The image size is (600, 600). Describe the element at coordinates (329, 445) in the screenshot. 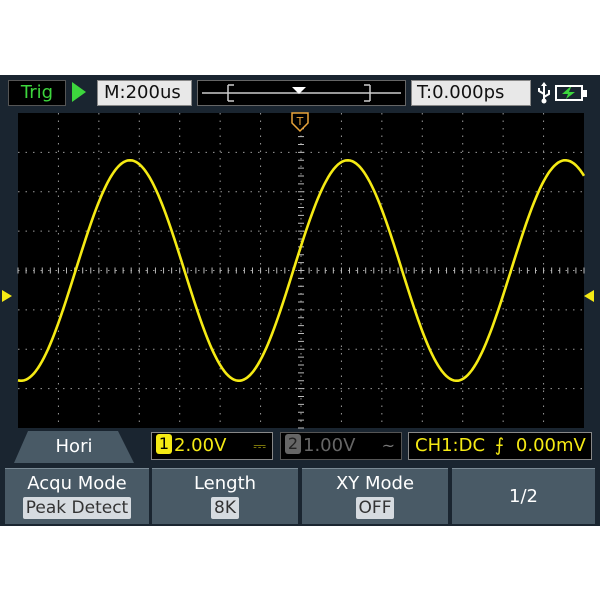

I see `ch2-scale: 1.00V` at that location.